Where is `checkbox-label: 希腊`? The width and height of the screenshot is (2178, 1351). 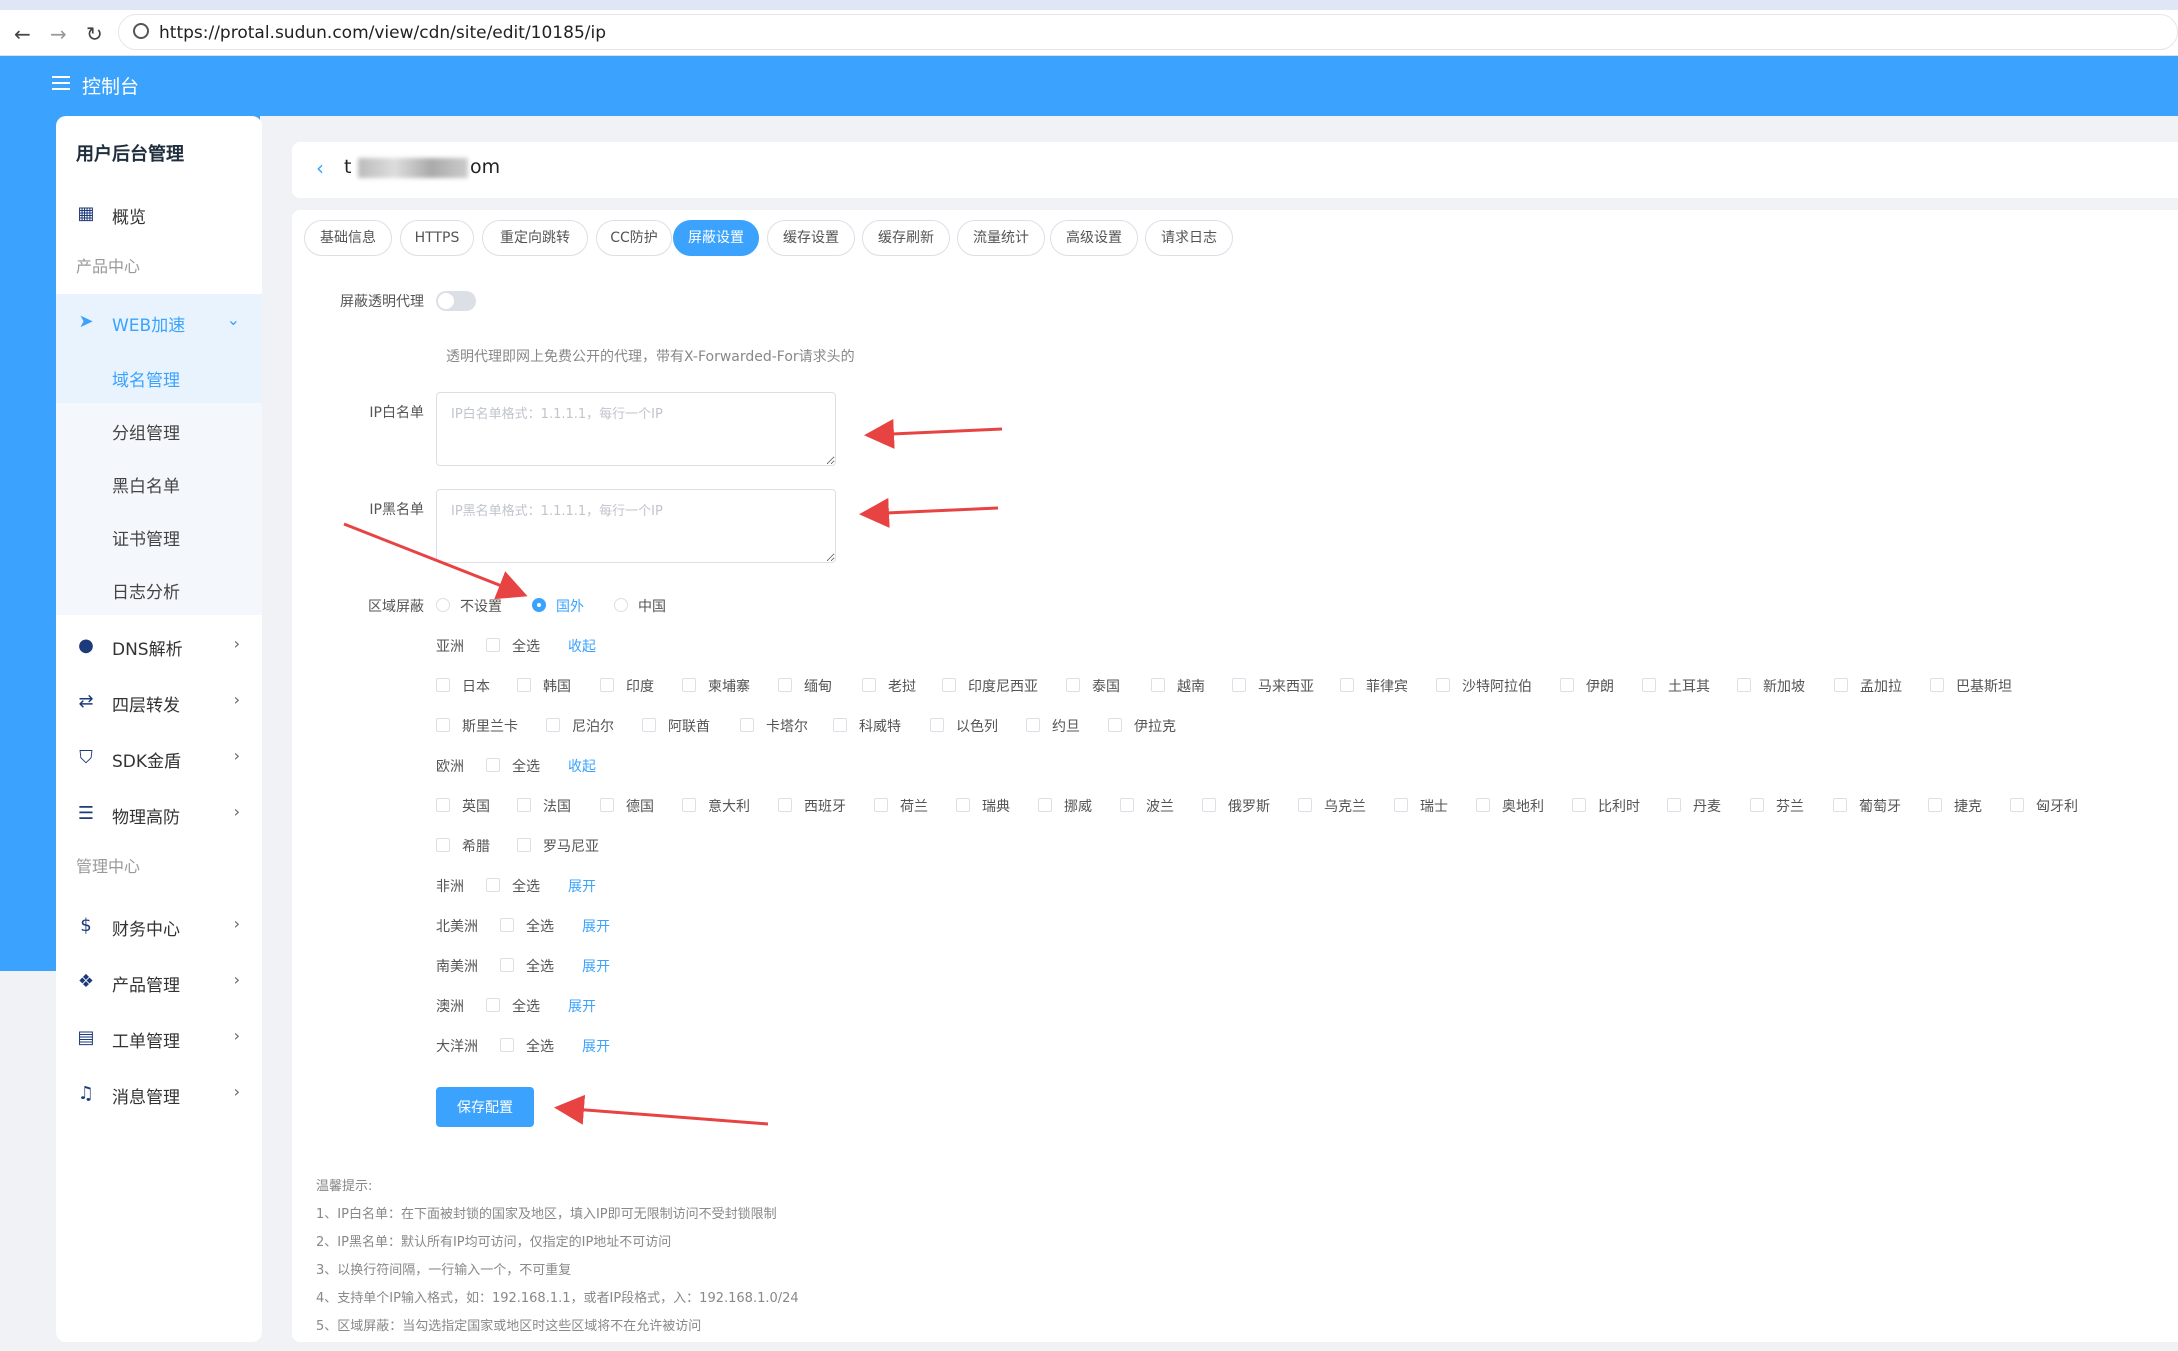
checkbox-label: 希腊 is located at coordinates (476, 847).